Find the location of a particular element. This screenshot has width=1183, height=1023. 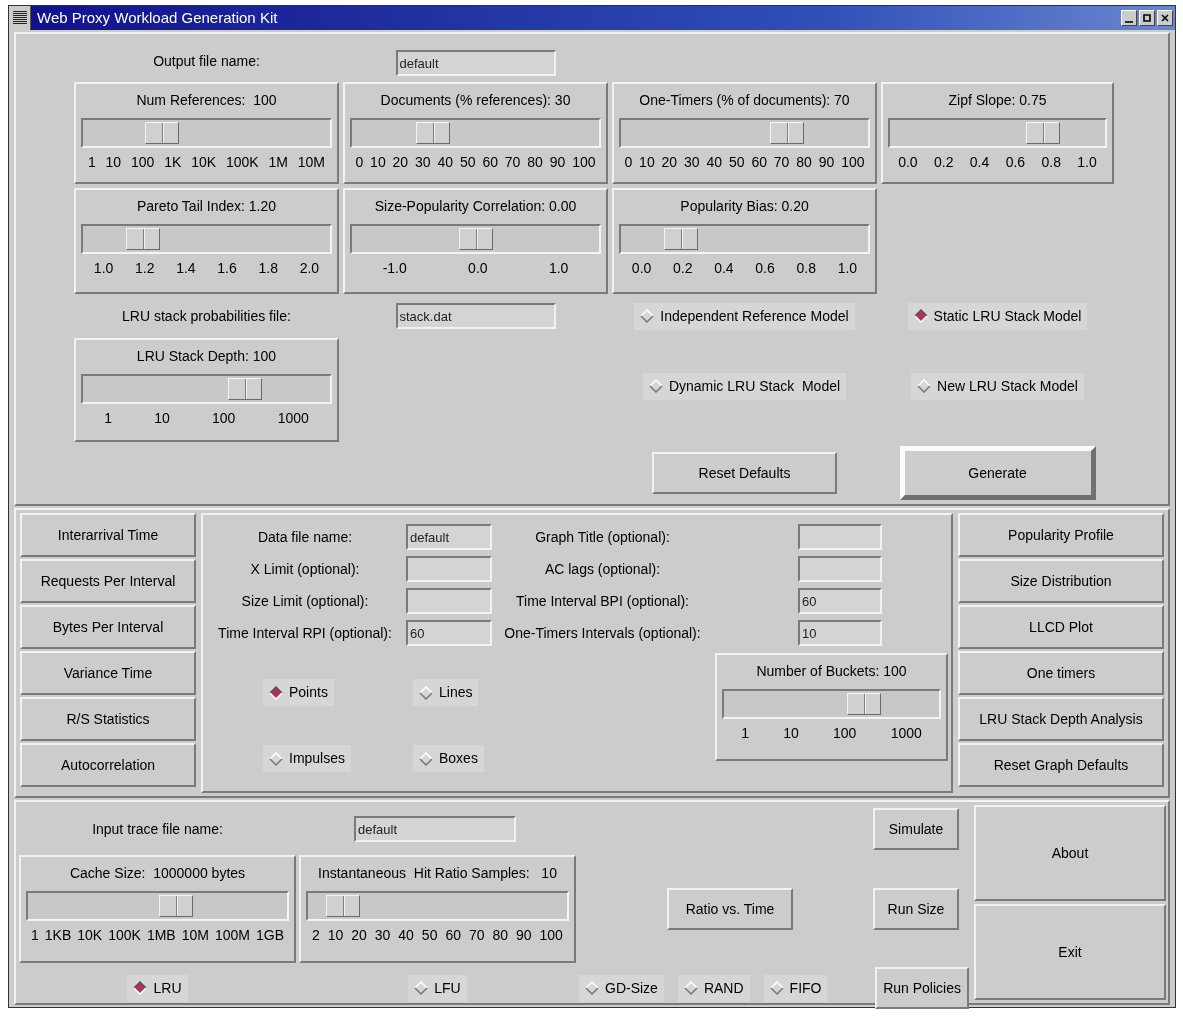

plot-button: Bytes Per Interval is located at coordinates (108, 627).